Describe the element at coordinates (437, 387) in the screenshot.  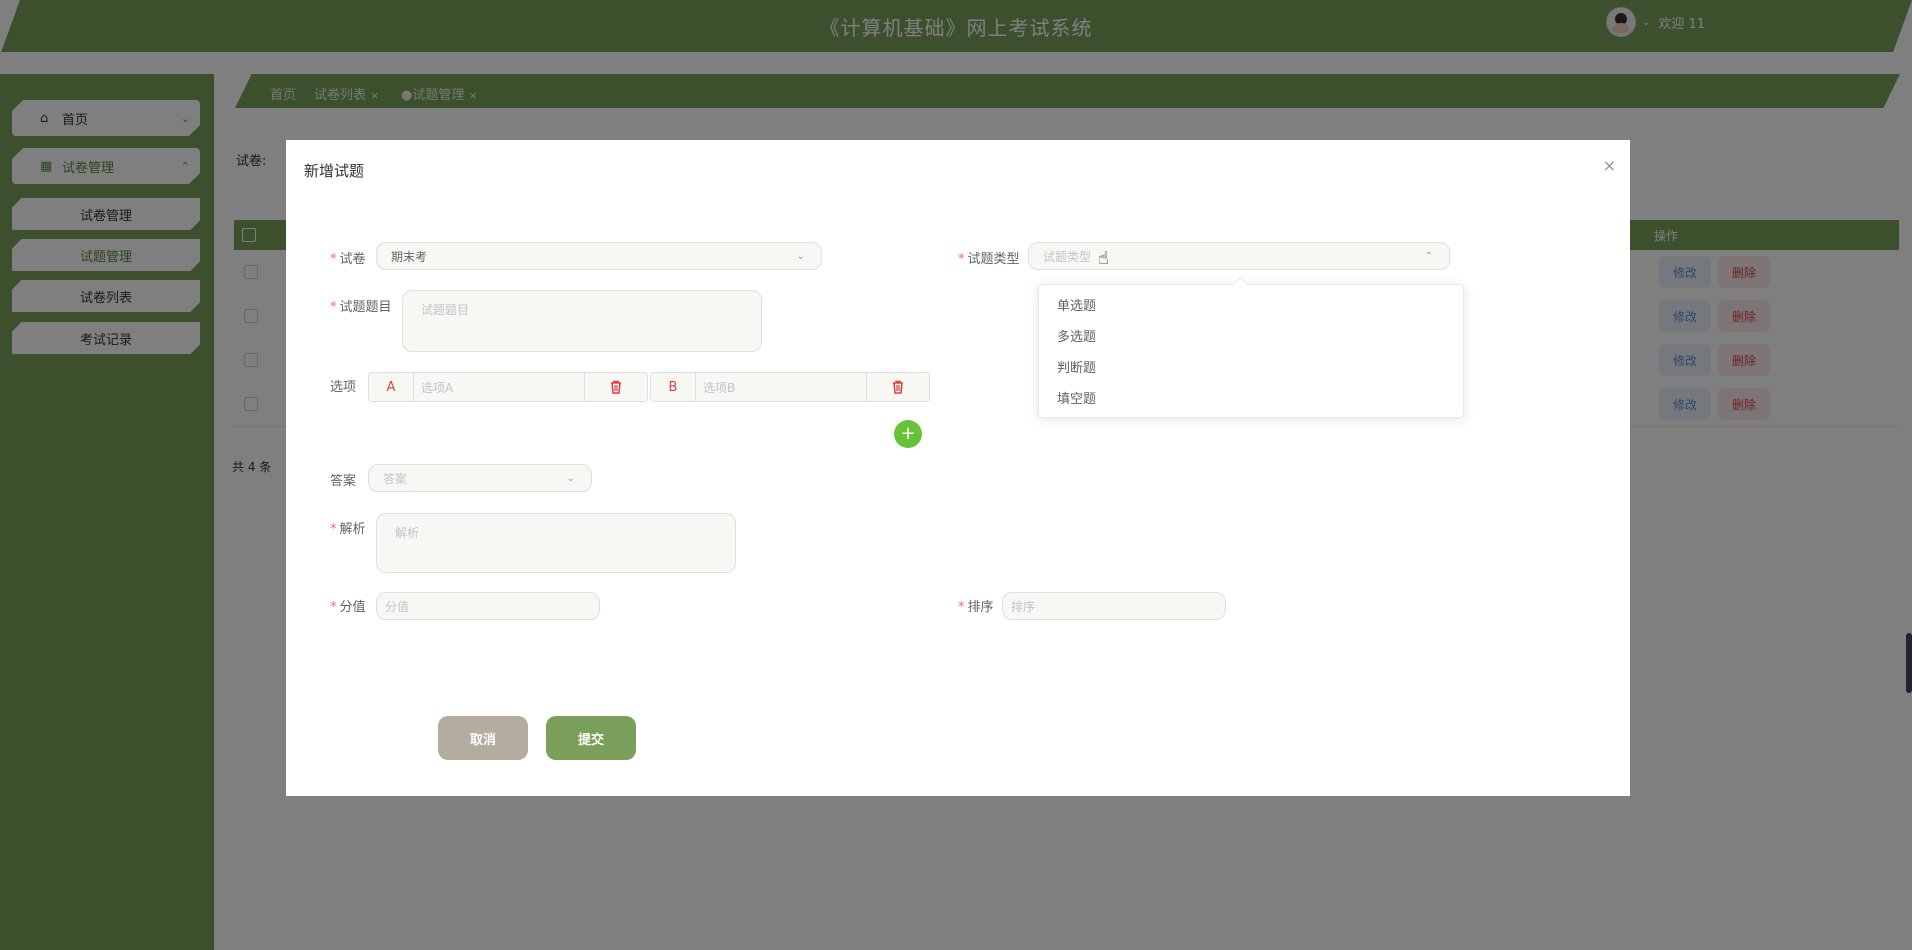
I see `option-a-input: 选项A` at that location.